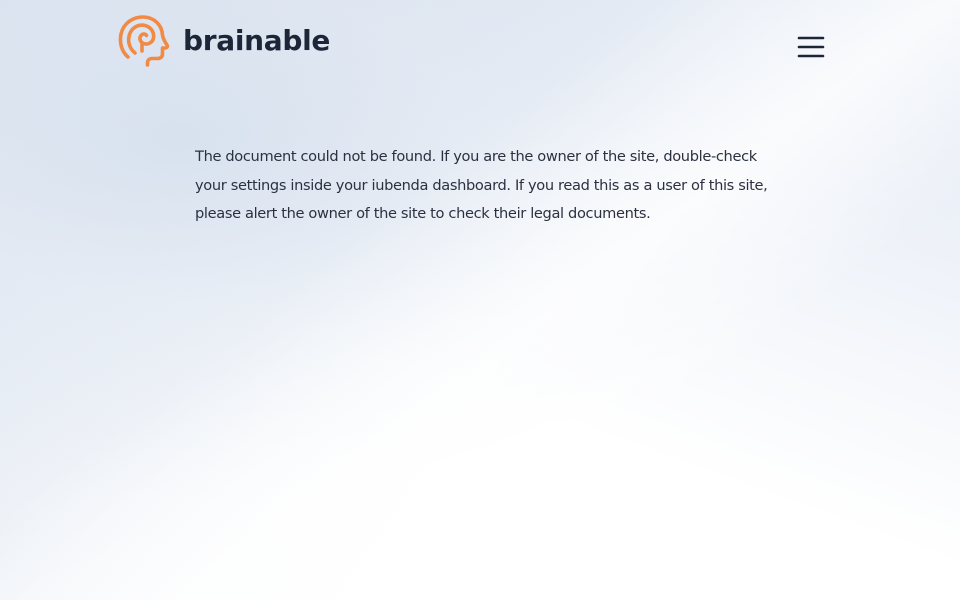  I want to click on hamburger-menu-icon, so click(811, 47).